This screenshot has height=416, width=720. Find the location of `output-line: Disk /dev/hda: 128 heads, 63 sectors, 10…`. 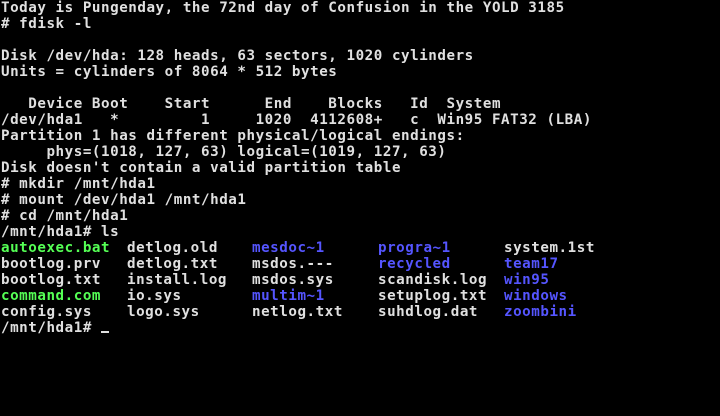

output-line: Disk /dev/hda: 128 heads, 63 sectors, 10… is located at coordinates (237, 56).